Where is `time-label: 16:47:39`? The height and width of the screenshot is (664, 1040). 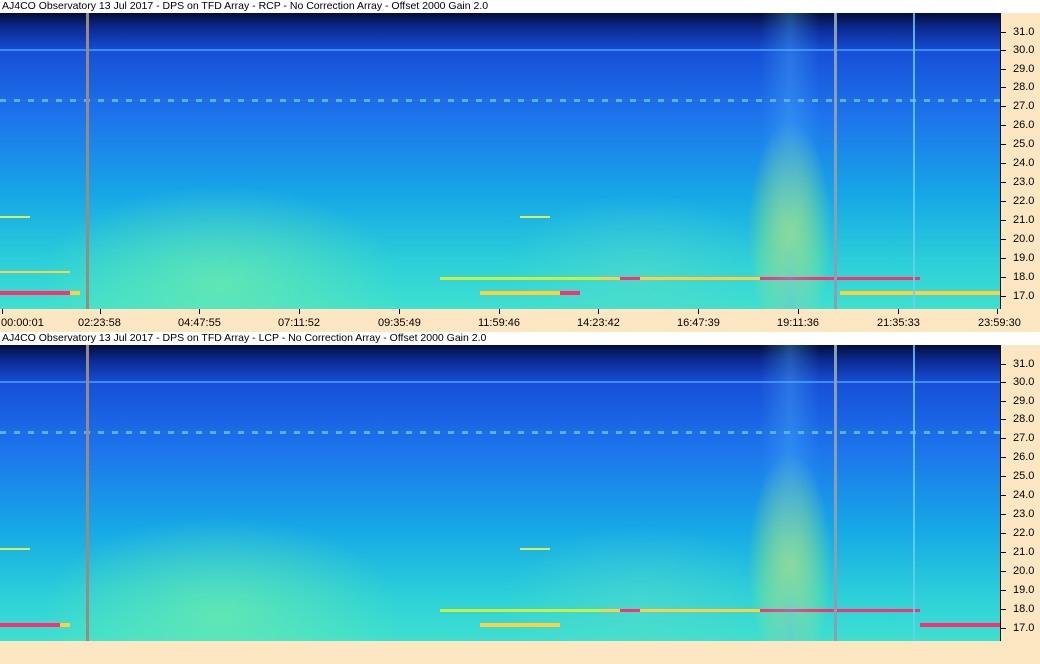
time-label: 16:47:39 is located at coordinates (698, 323).